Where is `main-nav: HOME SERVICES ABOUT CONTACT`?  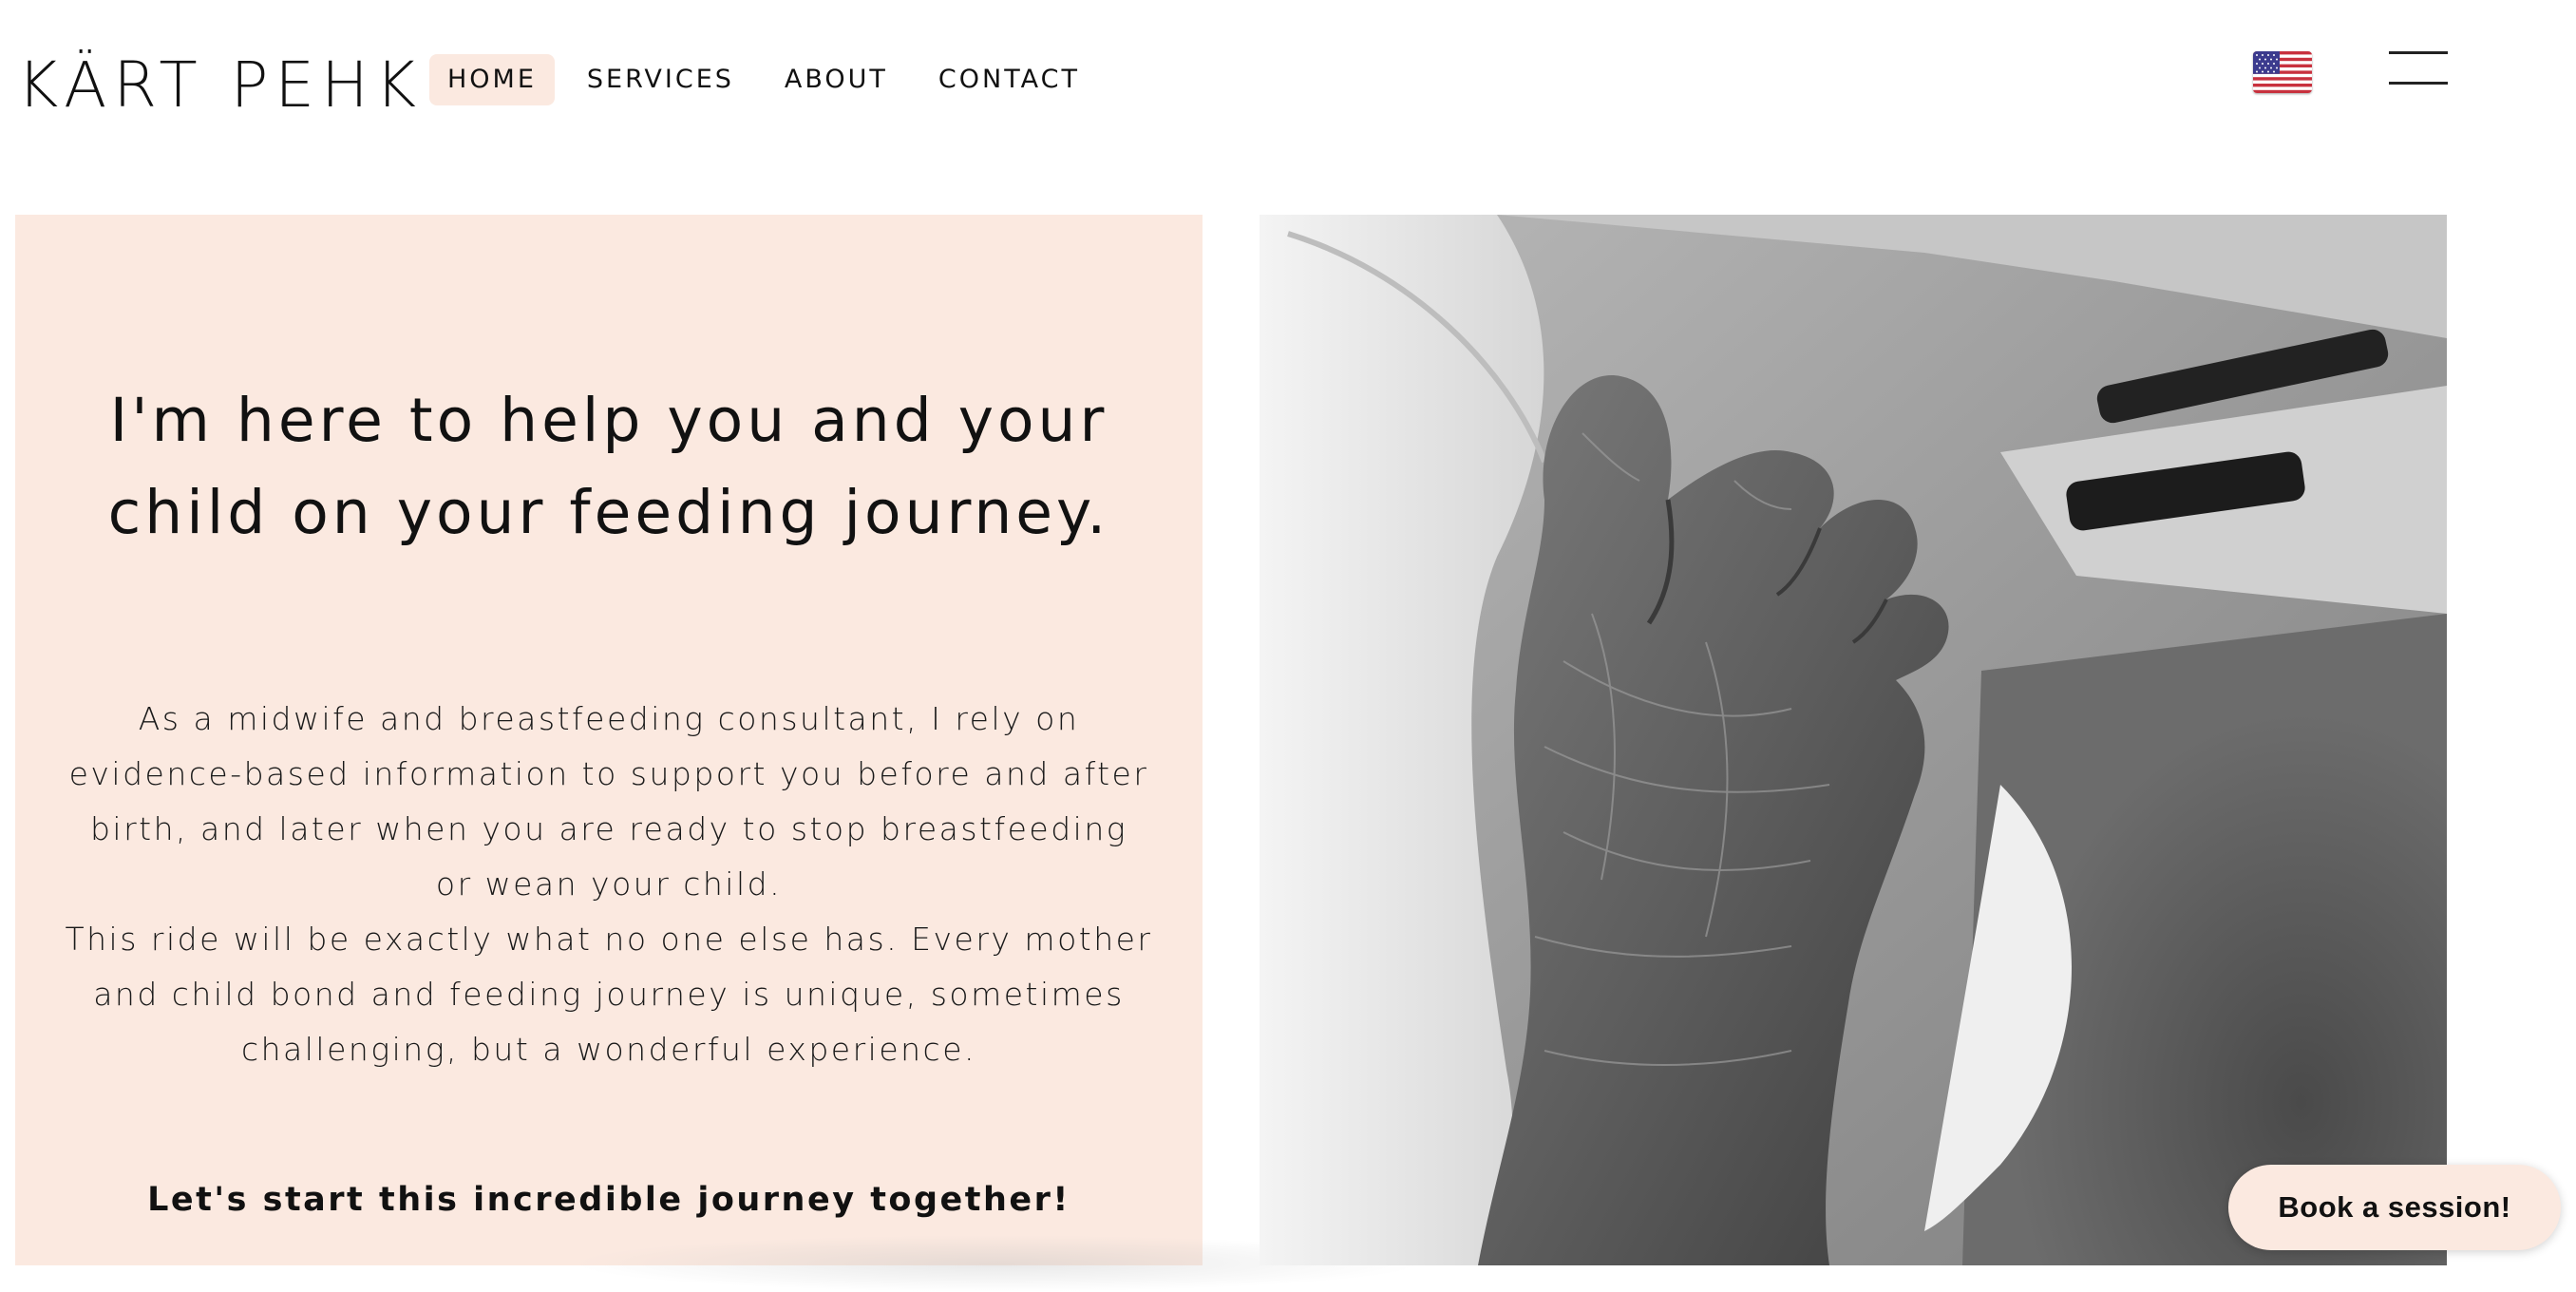
main-nav: HOME SERVICES ABOUT CONTACT is located at coordinates (770, 79).